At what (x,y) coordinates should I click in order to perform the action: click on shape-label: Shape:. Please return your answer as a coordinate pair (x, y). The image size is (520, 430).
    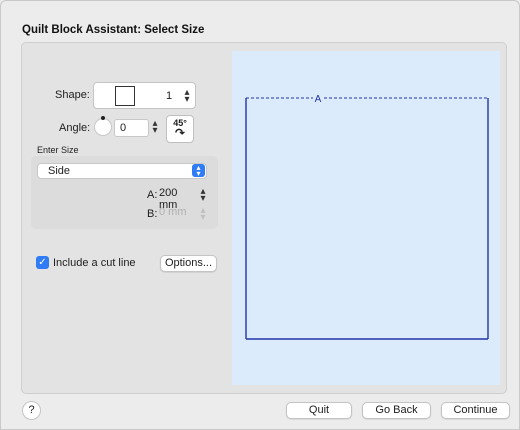
    Looking at the image, I should click on (72, 95).